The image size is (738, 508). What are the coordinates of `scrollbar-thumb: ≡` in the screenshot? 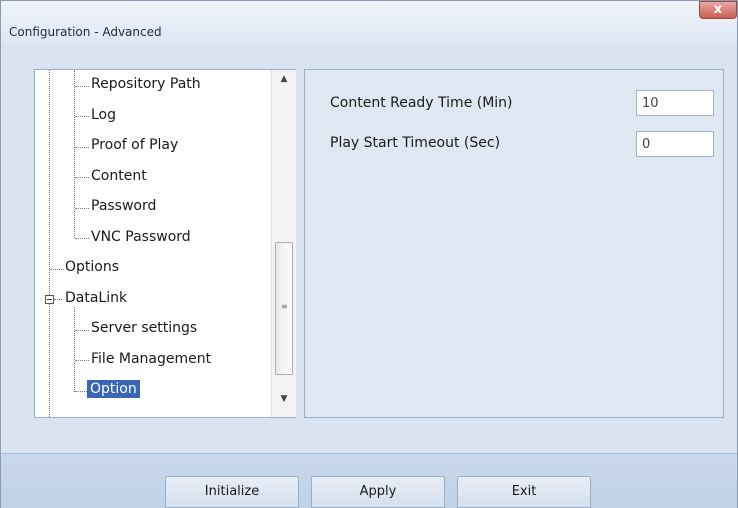 It's located at (284, 308).